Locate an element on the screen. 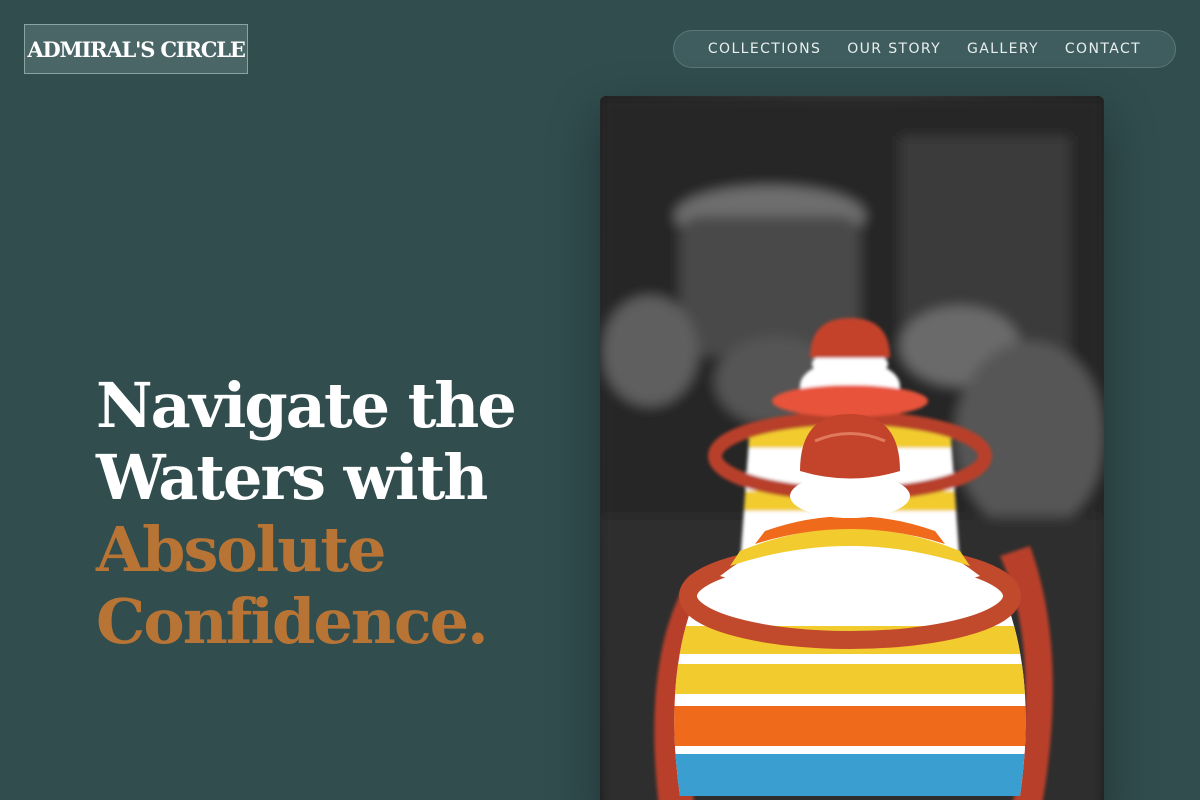  hero-line-1: Navigate the is located at coordinates (306, 405).